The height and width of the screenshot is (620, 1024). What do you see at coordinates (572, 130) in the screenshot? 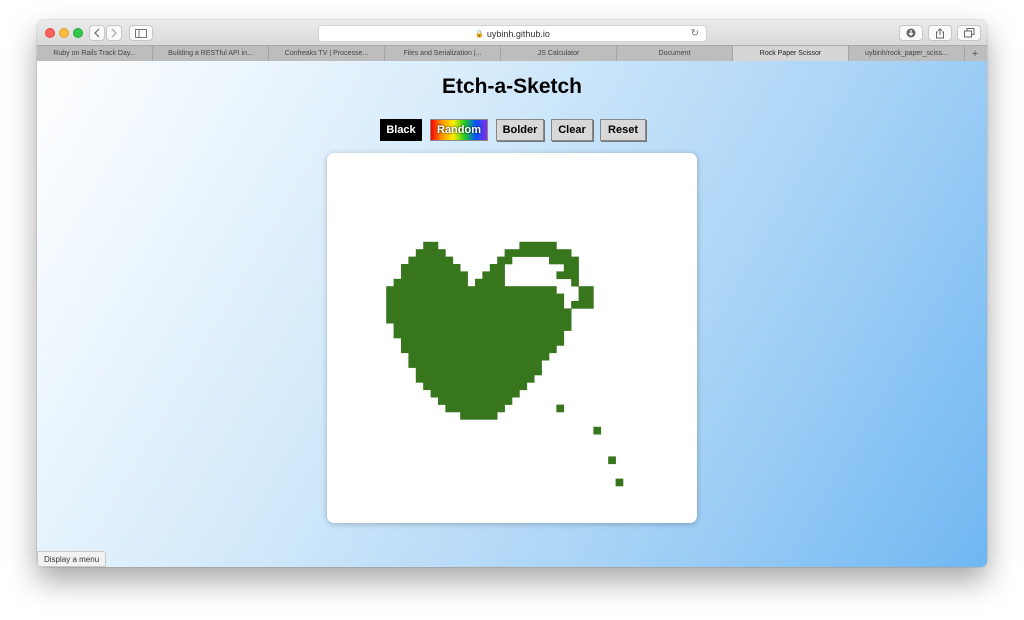
I see `clear-button: Clear` at bounding box center [572, 130].